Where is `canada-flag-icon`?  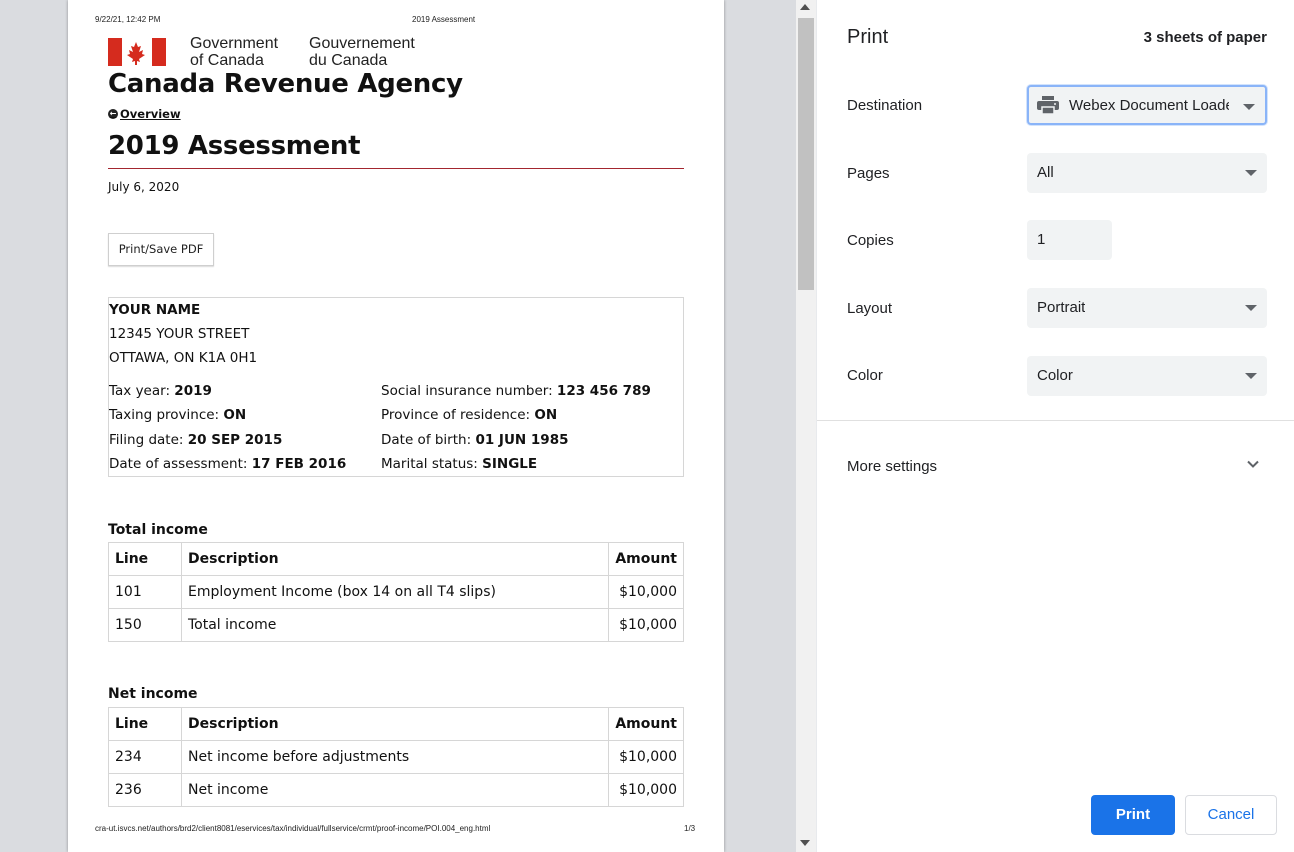 canada-flag-icon is located at coordinates (137, 52).